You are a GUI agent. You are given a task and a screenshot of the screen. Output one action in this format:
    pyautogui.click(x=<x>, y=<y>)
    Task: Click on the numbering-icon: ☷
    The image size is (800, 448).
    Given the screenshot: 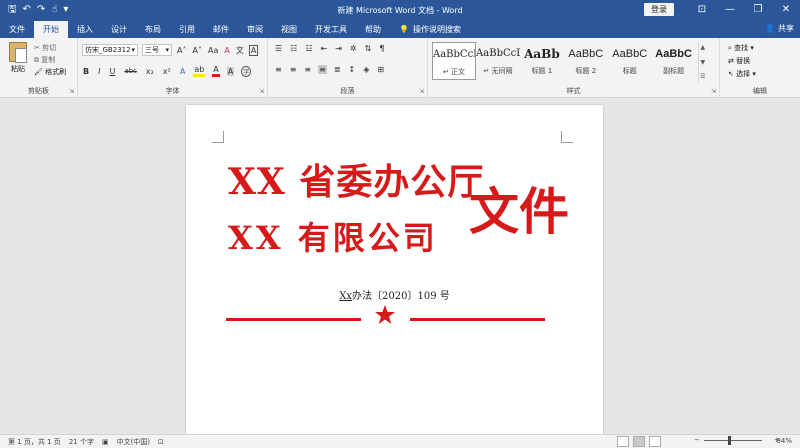 What is the action you would take?
    pyautogui.click(x=293, y=48)
    